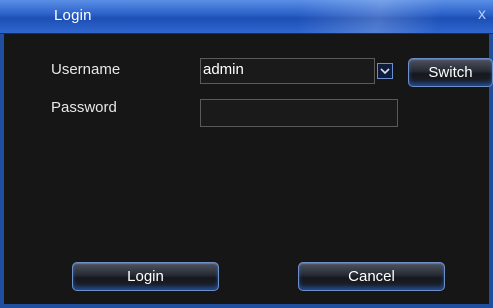  Describe the element at coordinates (246, 17) in the screenshot. I see `title-bar: Login x` at that location.